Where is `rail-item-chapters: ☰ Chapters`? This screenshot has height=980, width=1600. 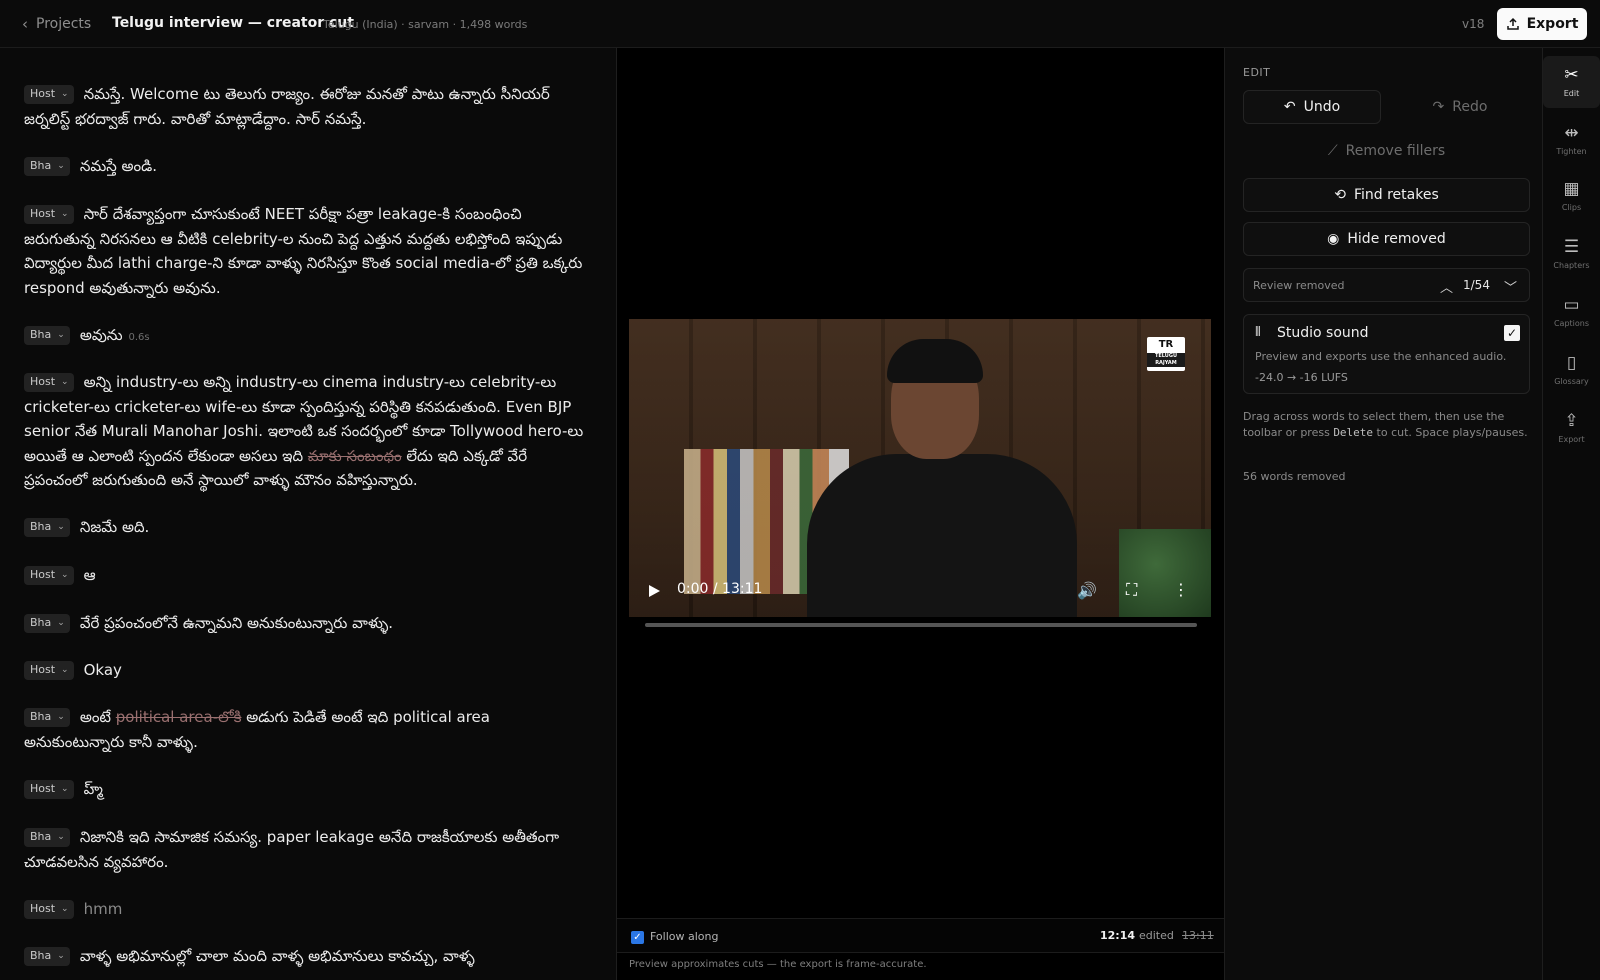 rail-item-chapters: ☰ Chapters is located at coordinates (1571, 254).